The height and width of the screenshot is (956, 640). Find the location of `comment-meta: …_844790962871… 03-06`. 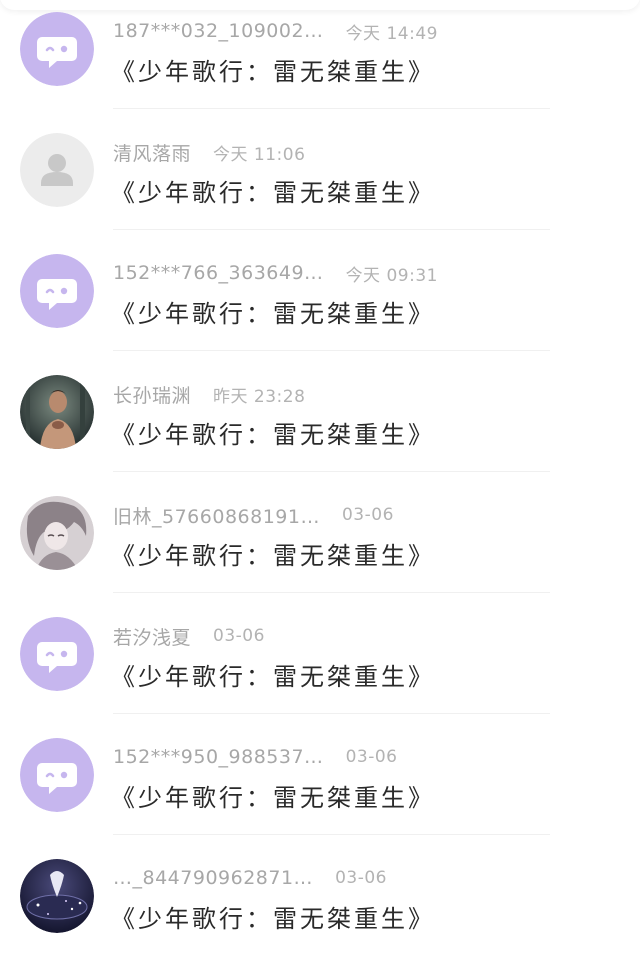

comment-meta: …_844790962871… 03-06 is located at coordinates (250, 878).